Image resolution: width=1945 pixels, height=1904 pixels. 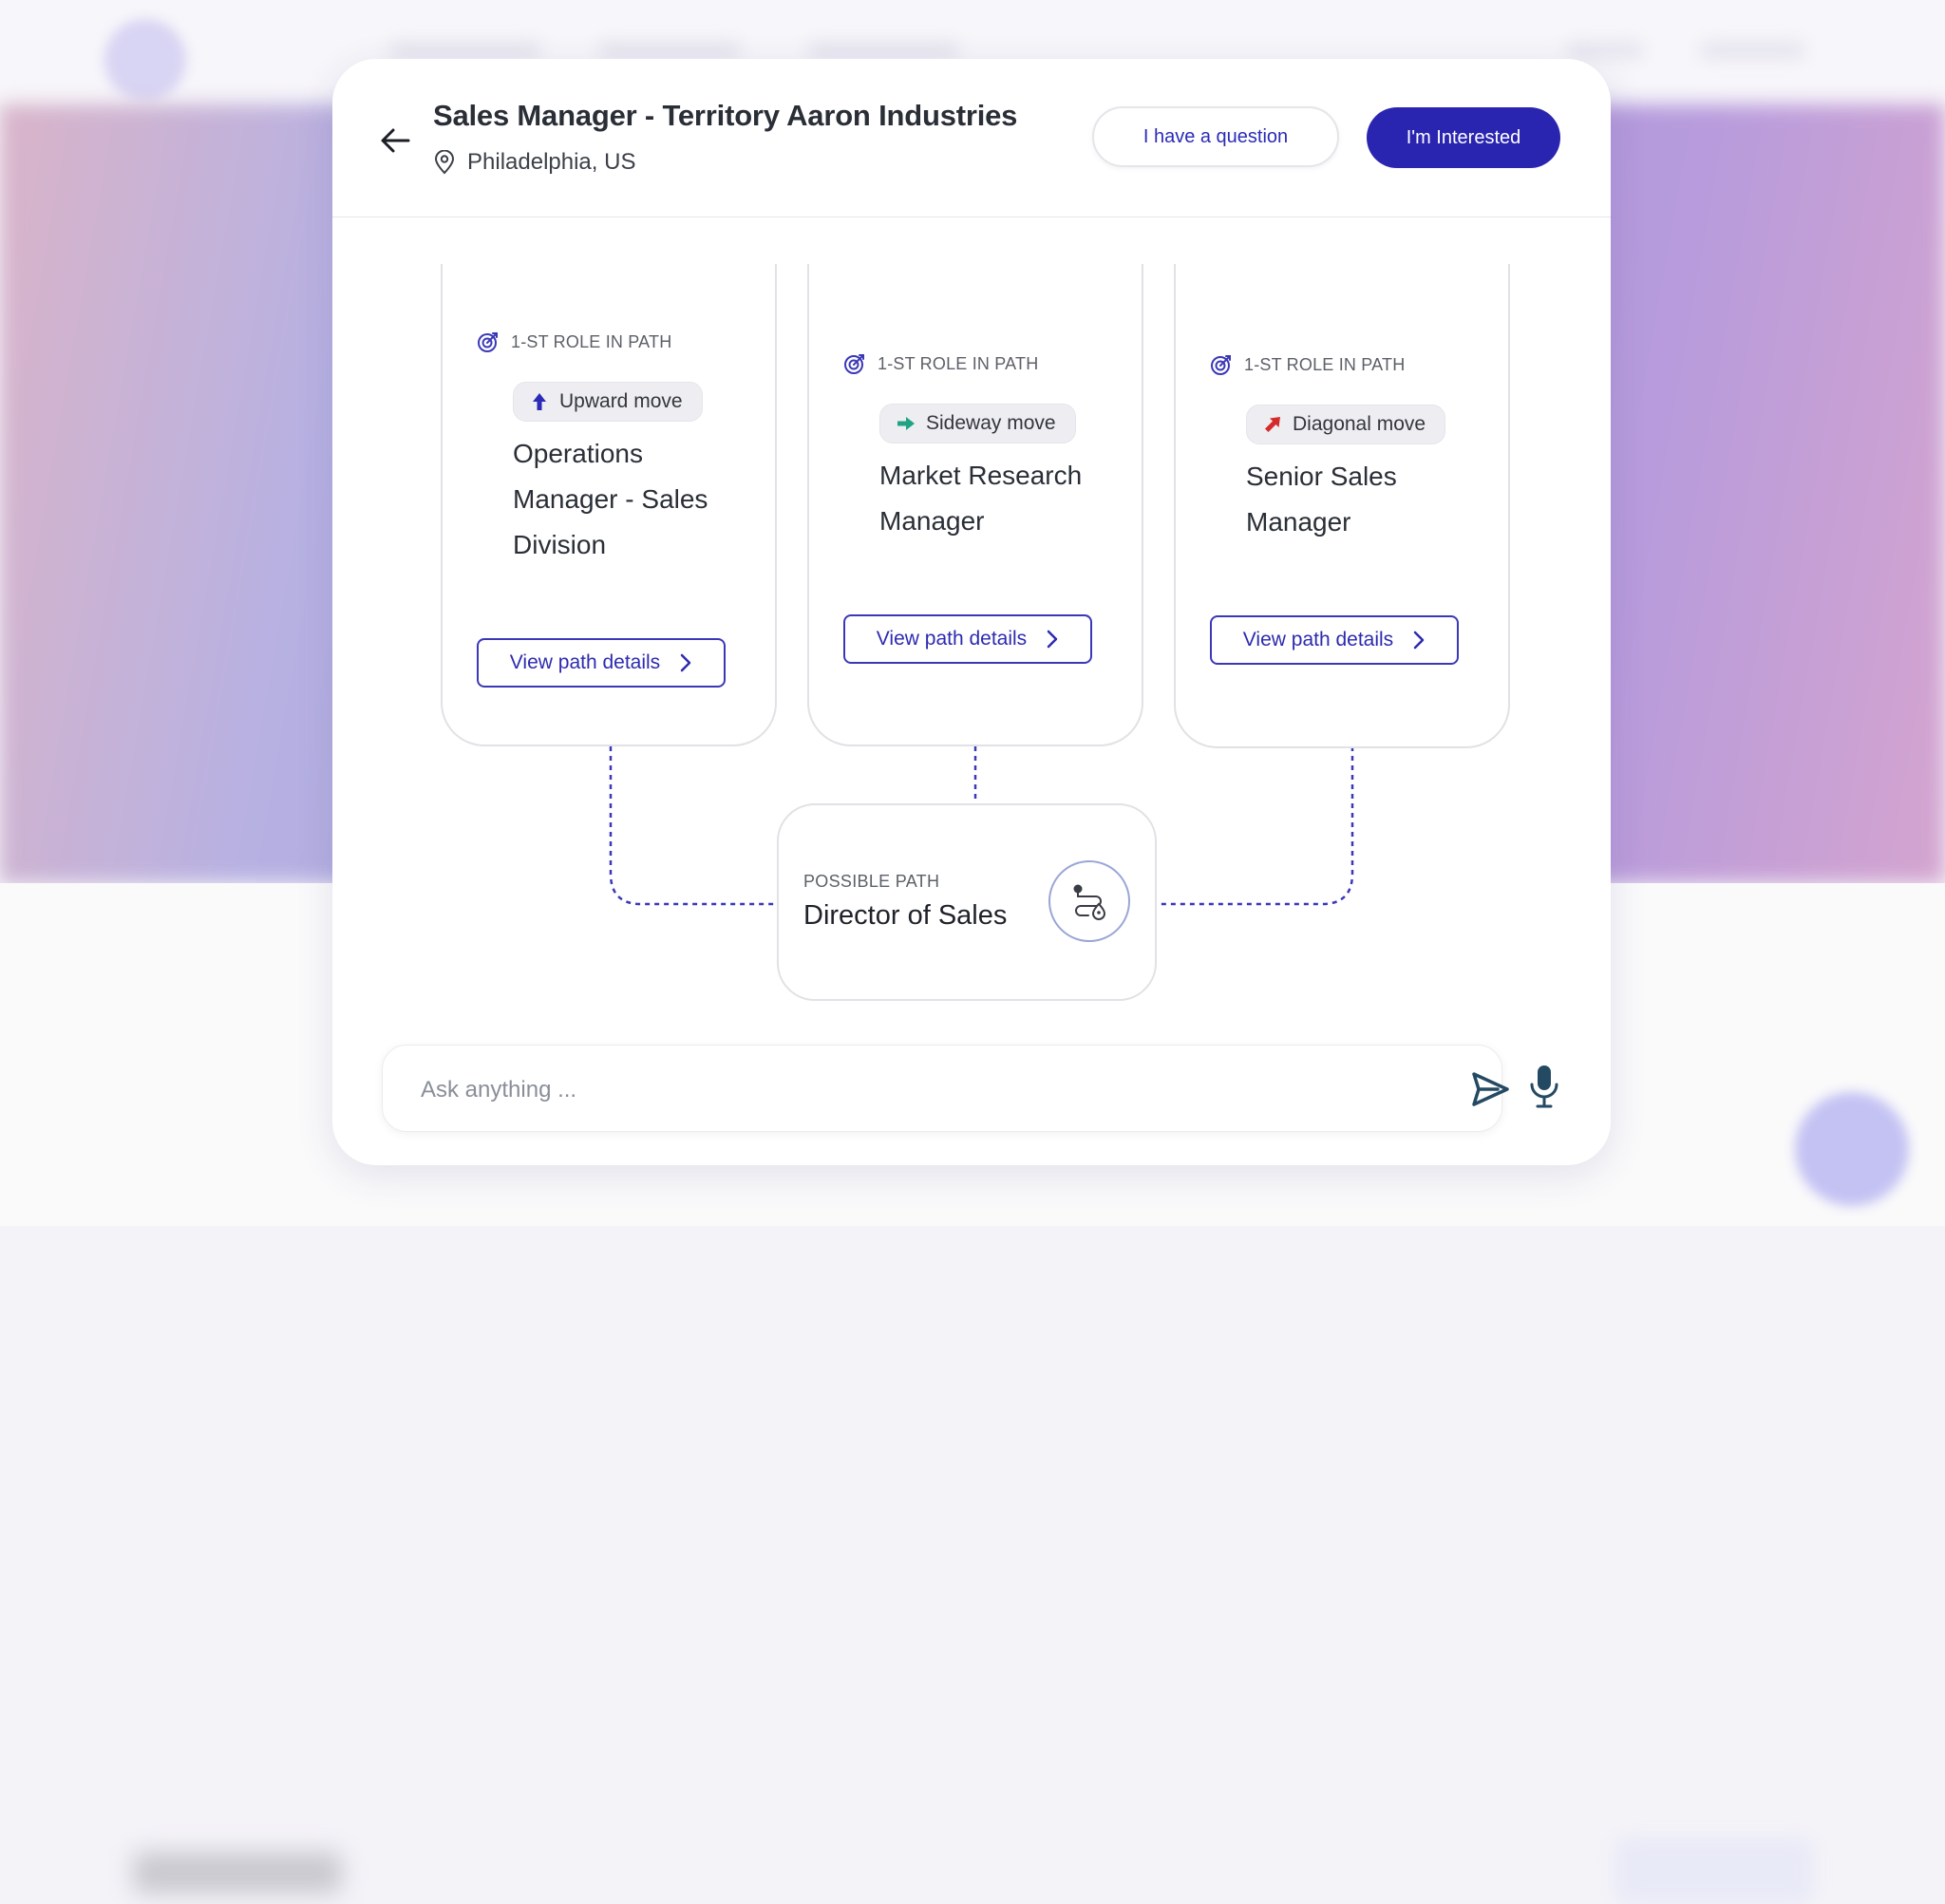 I want to click on chat-bar, so click(x=945, y=1089).